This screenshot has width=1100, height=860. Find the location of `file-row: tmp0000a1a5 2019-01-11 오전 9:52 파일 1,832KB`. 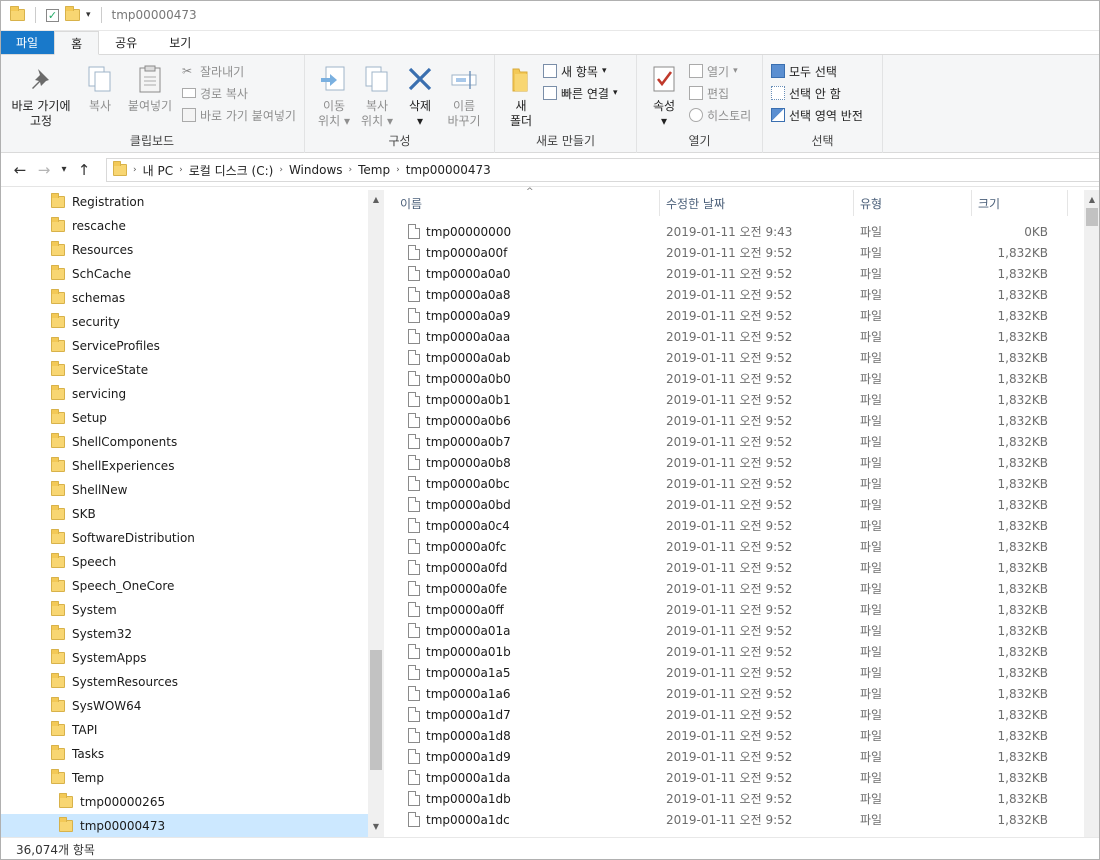

file-row: tmp0000a1a5 2019-01-11 오전 9:52 파일 1,832KB is located at coordinates (736, 672).